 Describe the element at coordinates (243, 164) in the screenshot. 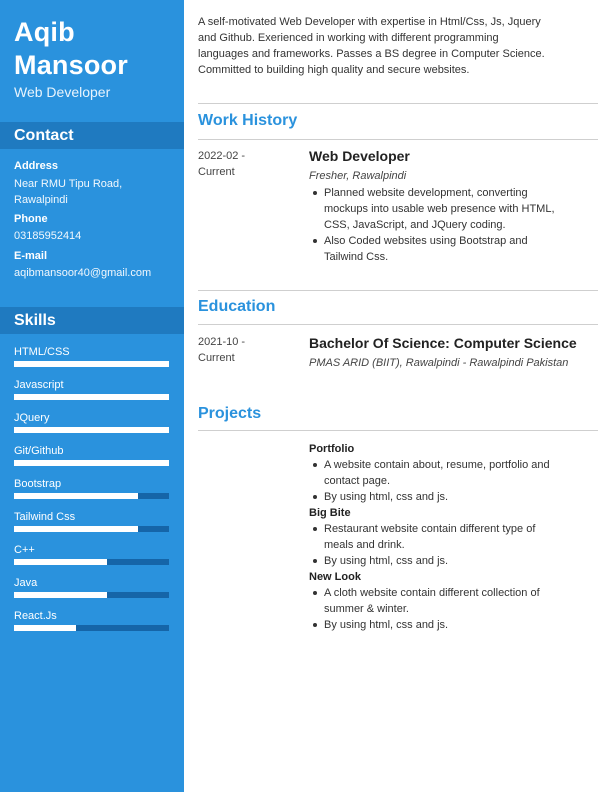

I see `work-date: 2022-02 - Current` at that location.